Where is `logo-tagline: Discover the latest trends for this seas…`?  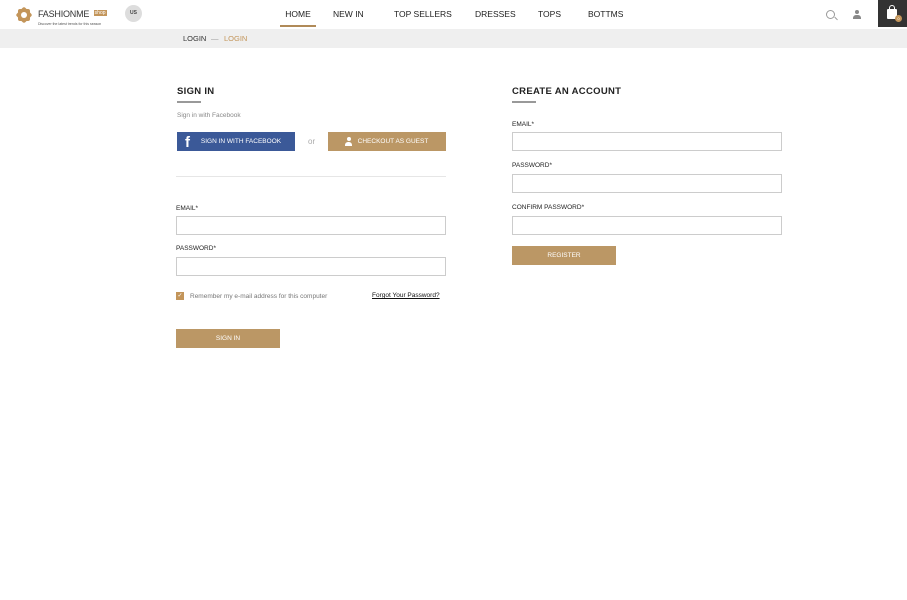 logo-tagline: Discover the latest trends for this seas… is located at coordinates (70, 24).